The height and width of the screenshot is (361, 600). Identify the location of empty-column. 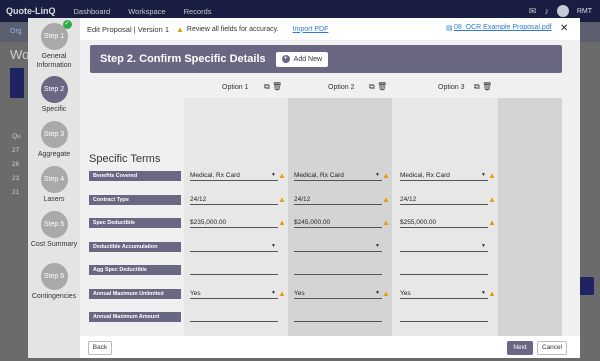
(530, 225).